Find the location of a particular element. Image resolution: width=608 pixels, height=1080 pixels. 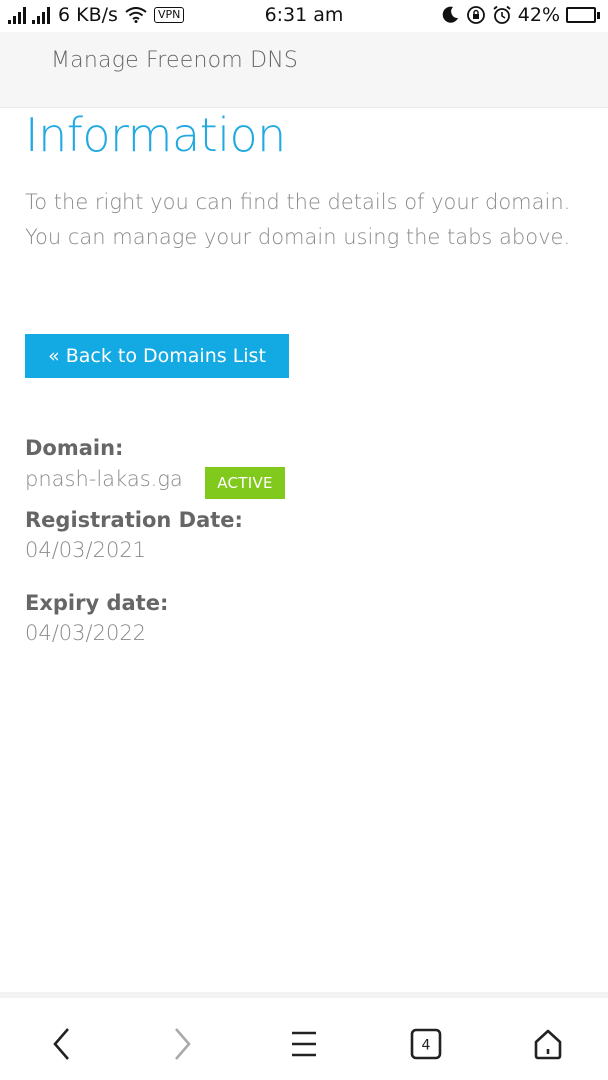

rotation-lock-icon is located at coordinates (475, 15).